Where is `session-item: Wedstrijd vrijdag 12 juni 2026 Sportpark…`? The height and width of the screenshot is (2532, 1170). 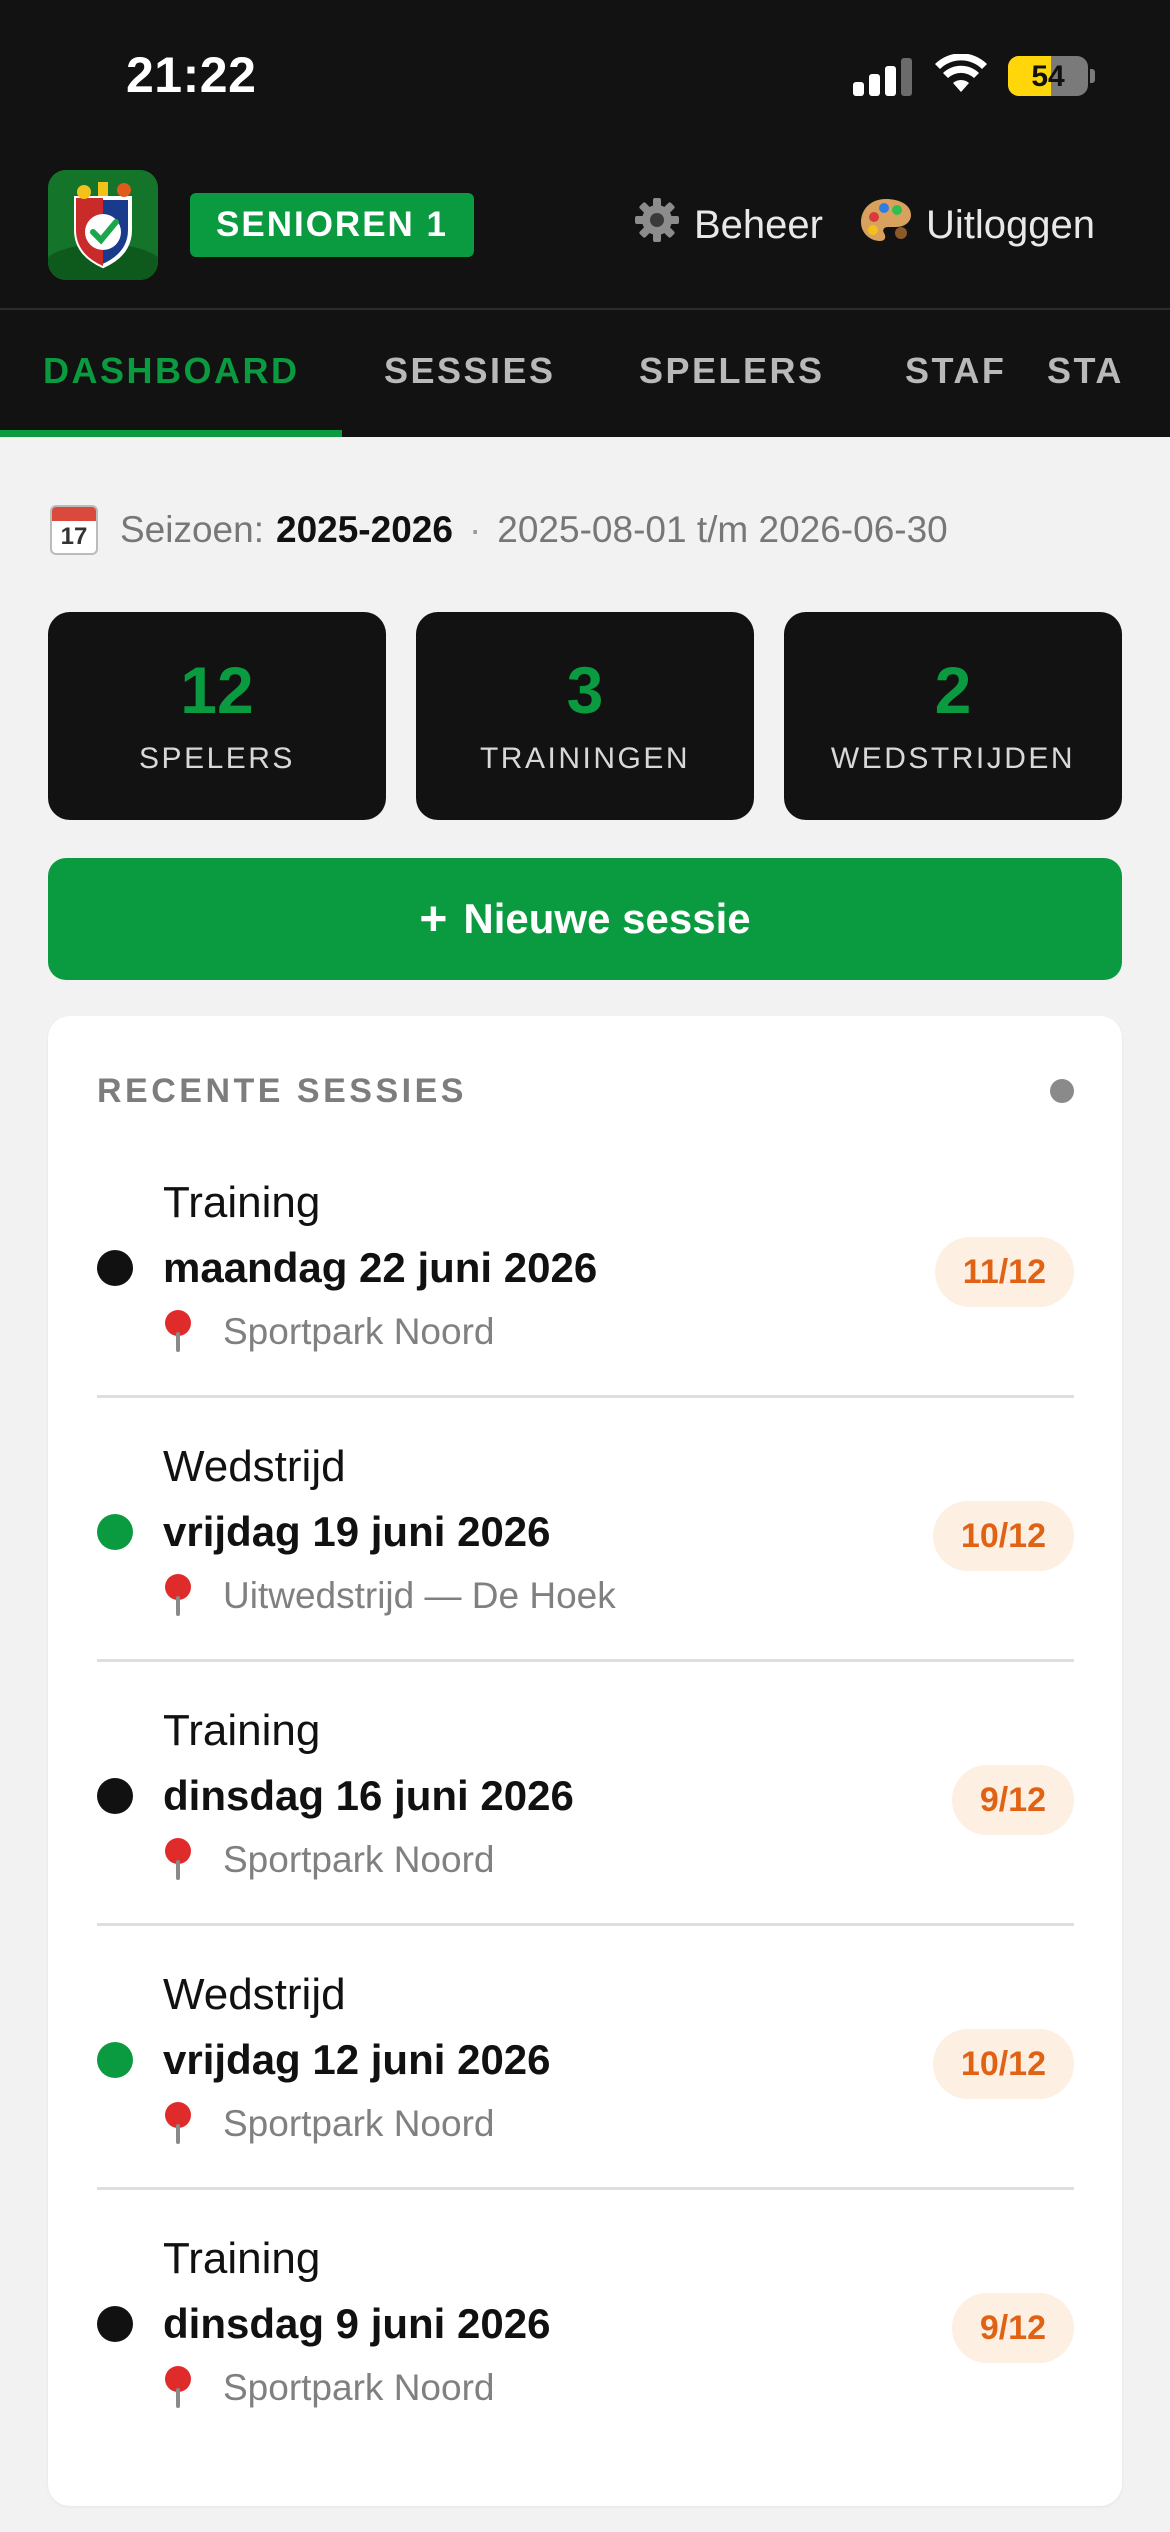 session-item: Wedstrijd vrijdag 12 juni 2026 Sportpark… is located at coordinates (585, 2058).